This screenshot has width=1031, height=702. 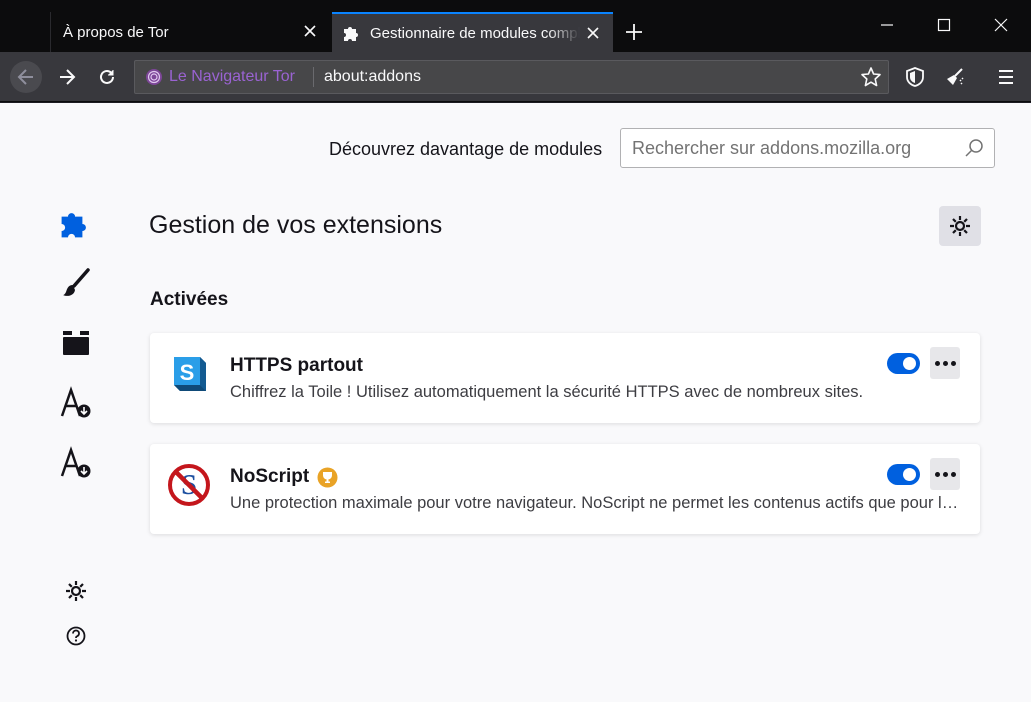 I want to click on discover-label: Découvrez davantage de modules, so click(x=466, y=149).